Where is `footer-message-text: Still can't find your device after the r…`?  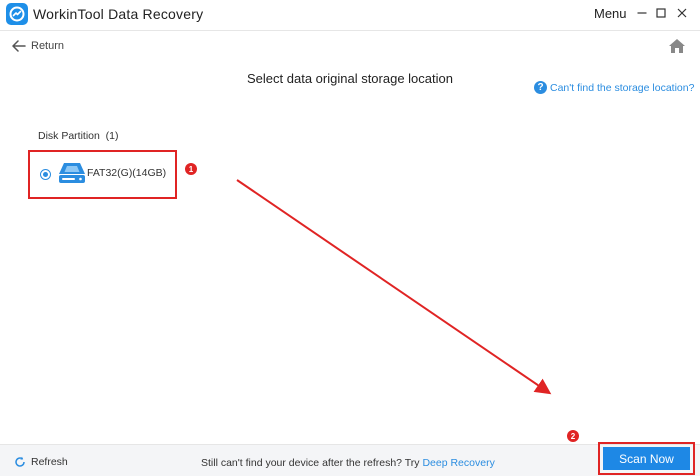 footer-message-text: Still can't find your device after the r… is located at coordinates (312, 463).